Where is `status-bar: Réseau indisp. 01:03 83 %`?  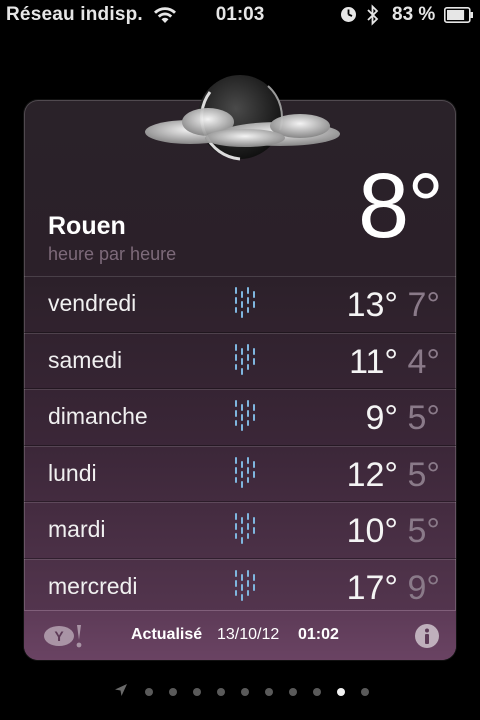
status-bar: Réseau indisp. 01:03 83 % is located at coordinates (240, 15).